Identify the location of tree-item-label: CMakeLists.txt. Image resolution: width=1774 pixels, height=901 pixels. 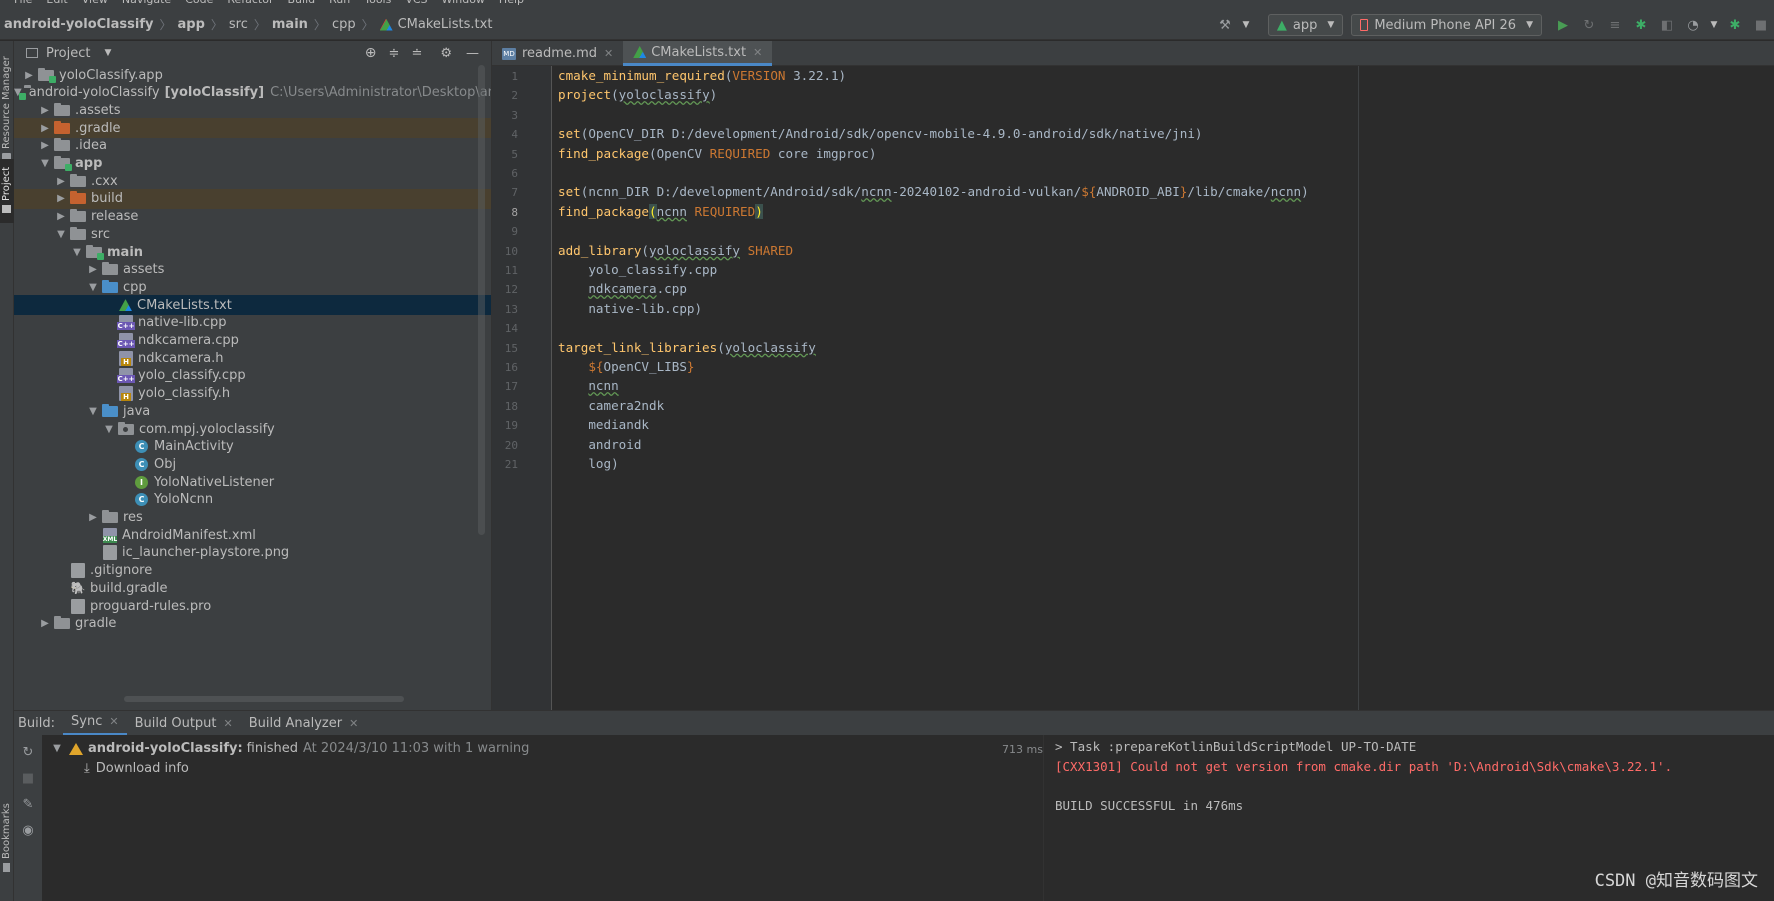
(184, 305).